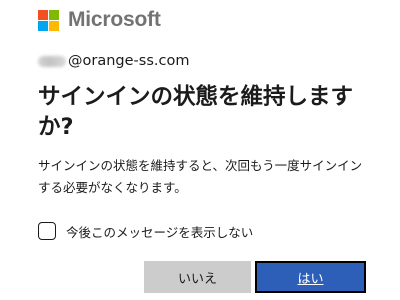 The width and height of the screenshot is (400, 300). What do you see at coordinates (159, 231) in the screenshot?
I see `dont-show-again-label: 今後このメッセージを表示しない` at bounding box center [159, 231].